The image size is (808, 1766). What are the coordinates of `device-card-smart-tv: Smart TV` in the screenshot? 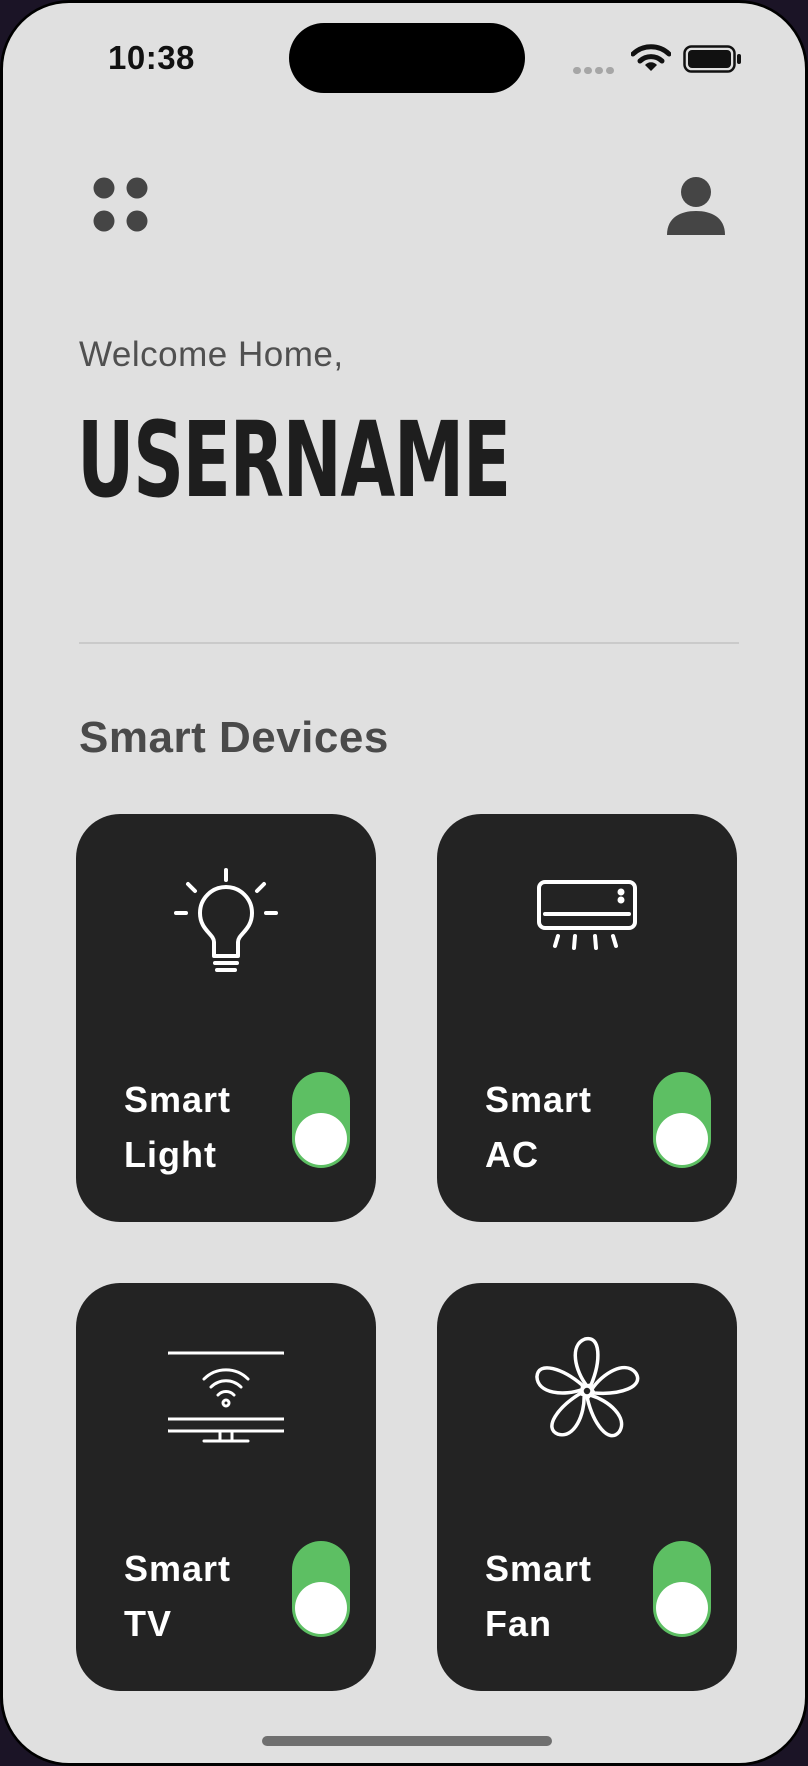 It's located at (226, 1487).